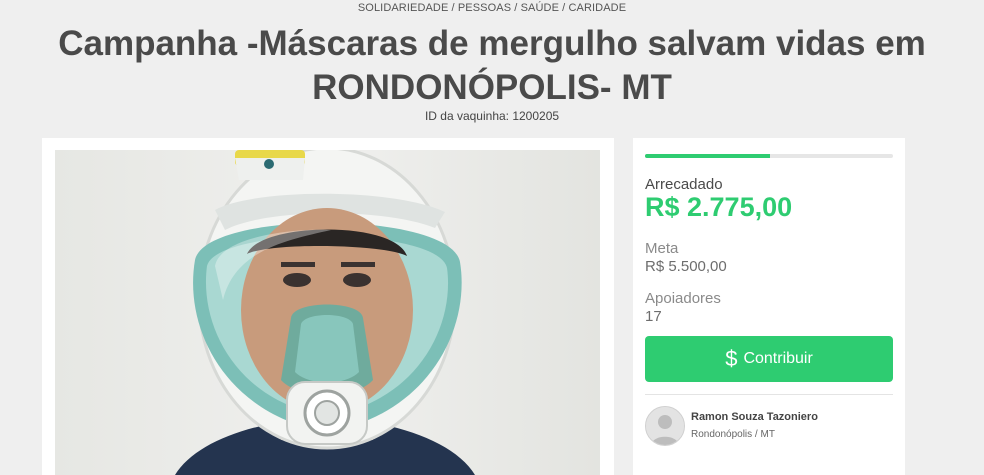 This screenshot has height=475, width=984. I want to click on vaquinha-id: ID da vaquinha: 1200205, so click(492, 116).